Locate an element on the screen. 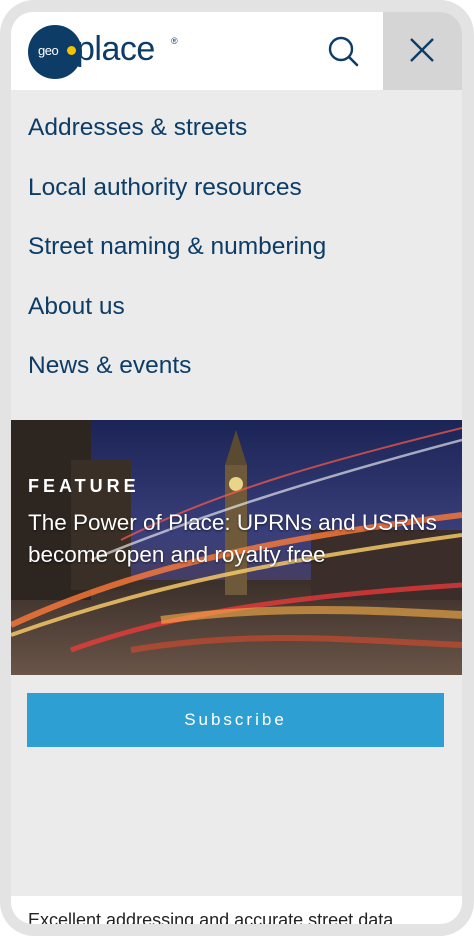 The image size is (474, 936). close-menu-button is located at coordinates (422, 51).